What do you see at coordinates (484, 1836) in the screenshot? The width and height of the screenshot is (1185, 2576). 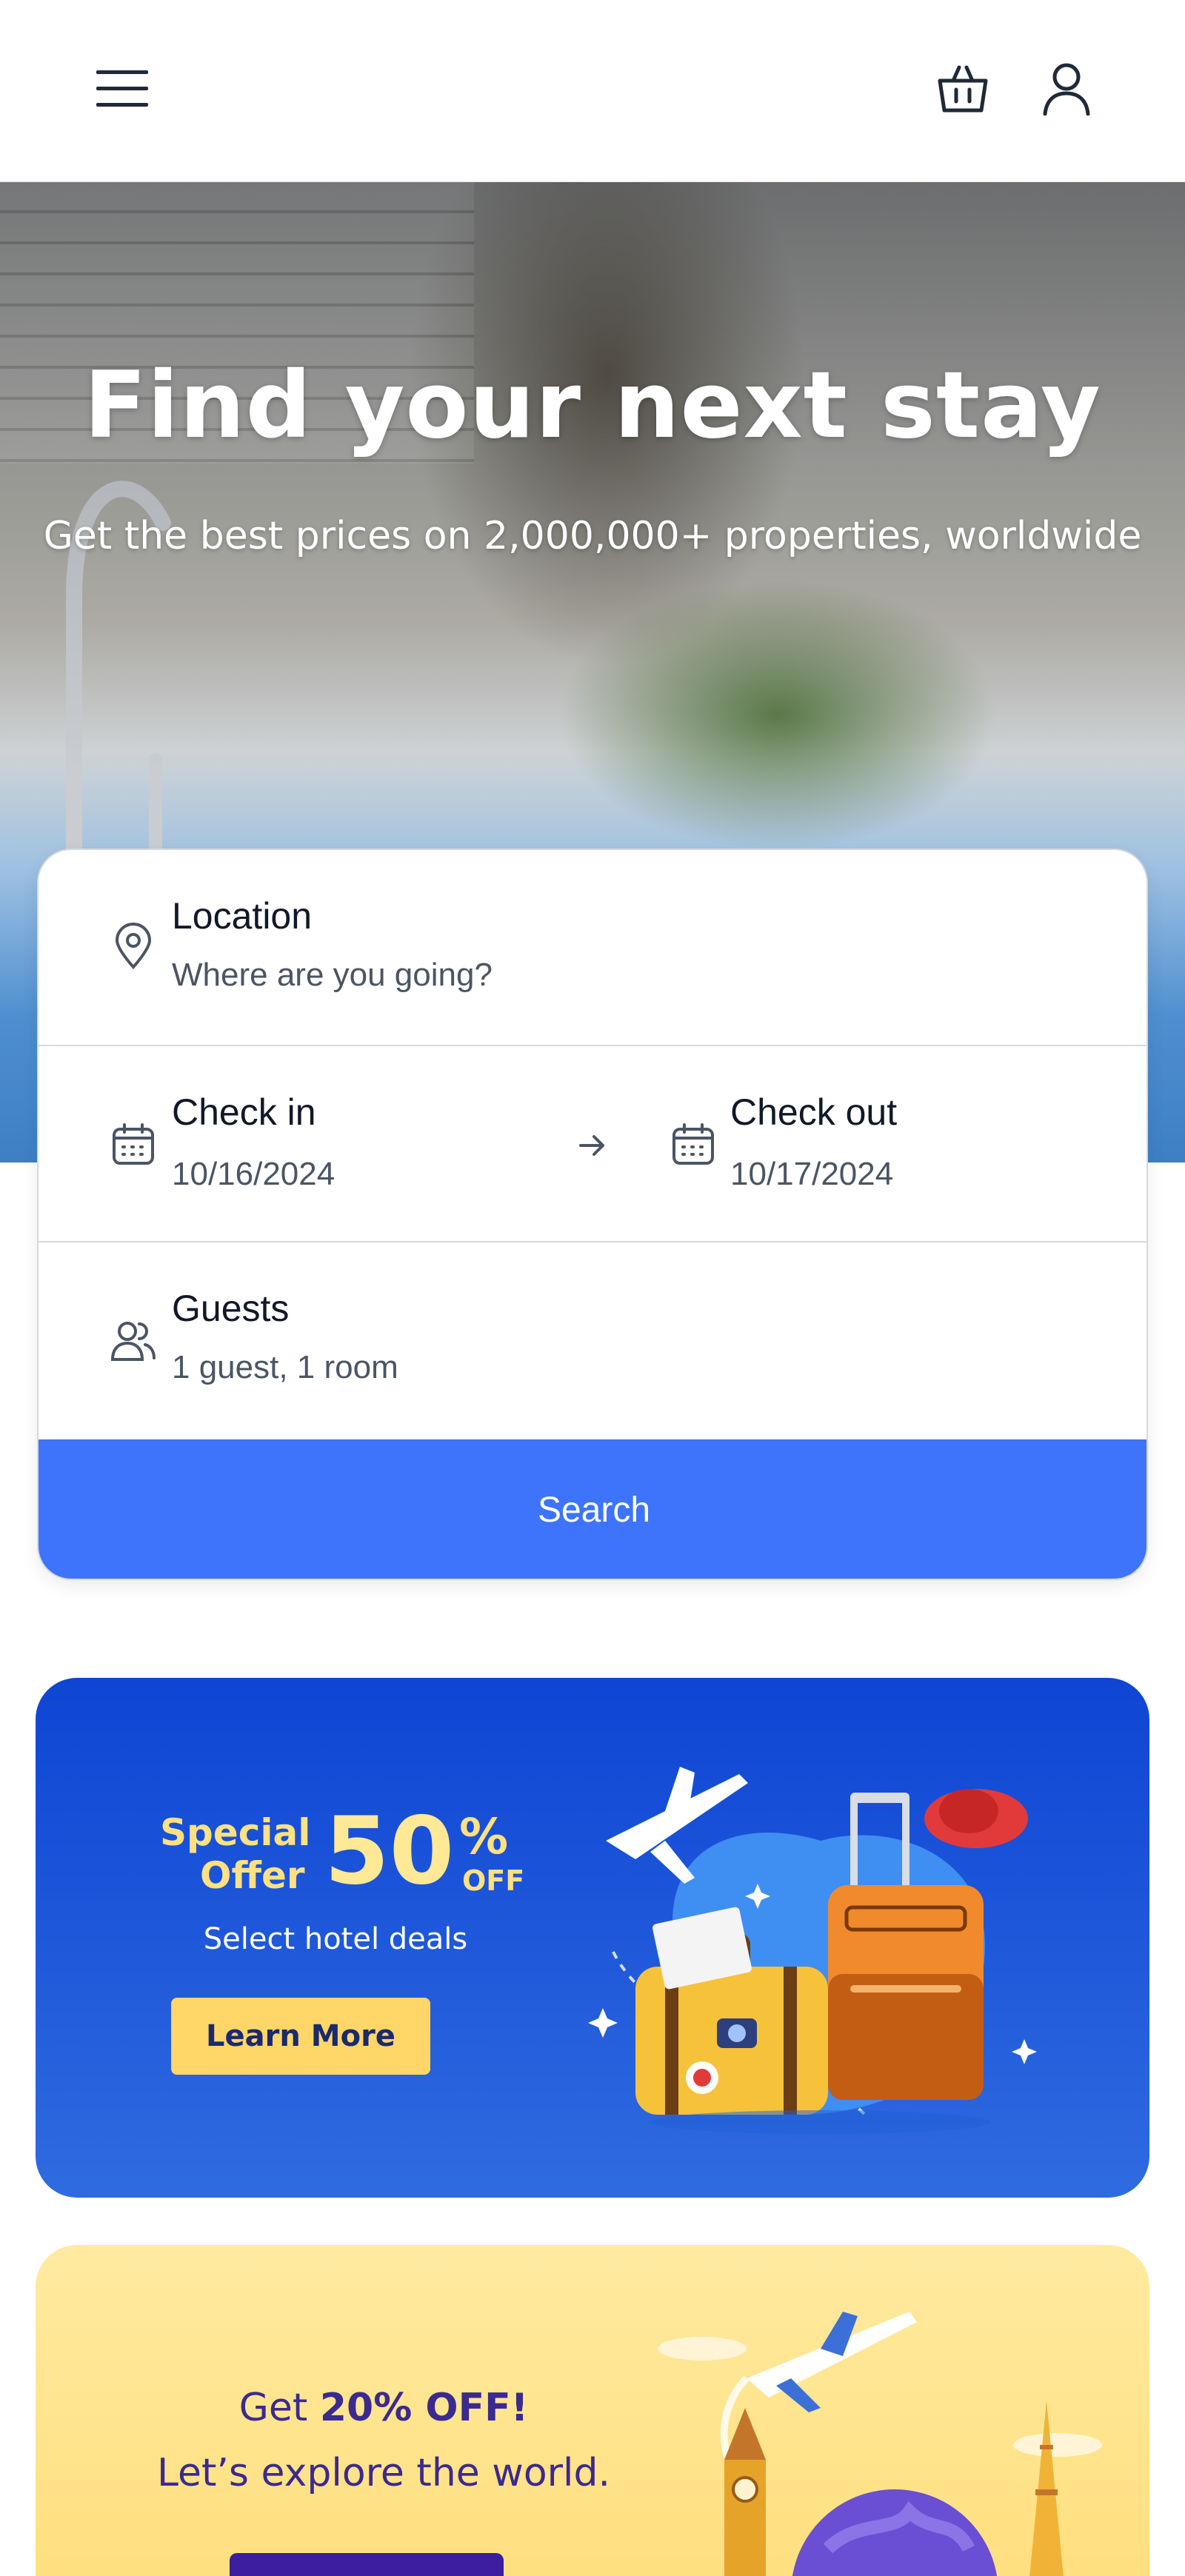 I see `percent-sign: %` at bounding box center [484, 1836].